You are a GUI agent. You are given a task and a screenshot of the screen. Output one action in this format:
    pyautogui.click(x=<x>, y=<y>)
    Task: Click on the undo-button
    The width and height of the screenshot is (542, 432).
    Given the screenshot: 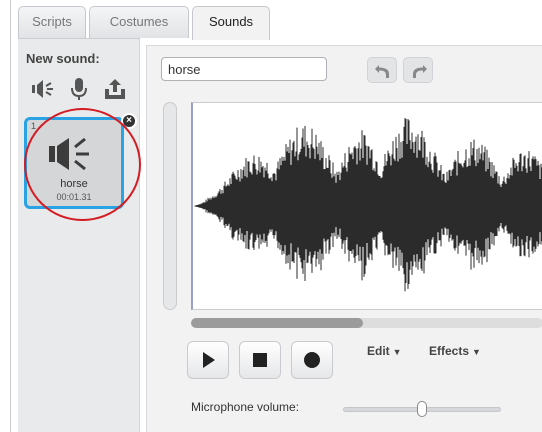 What is the action you would take?
    pyautogui.click(x=382, y=70)
    